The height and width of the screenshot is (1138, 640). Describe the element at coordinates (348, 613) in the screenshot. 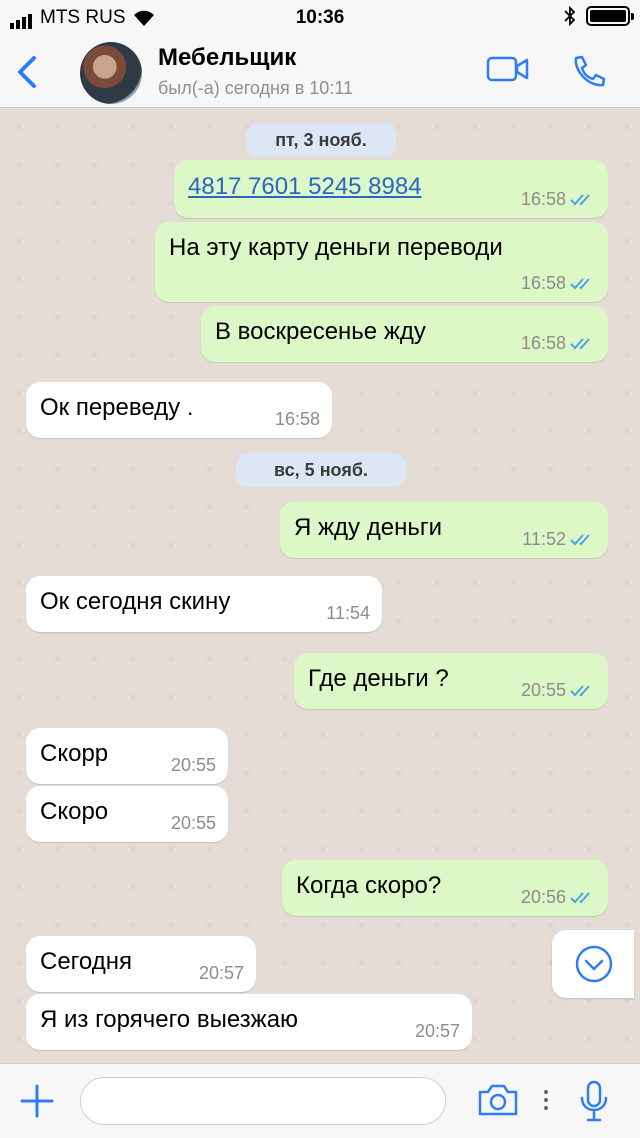

I see `message-time: 11:54` at that location.